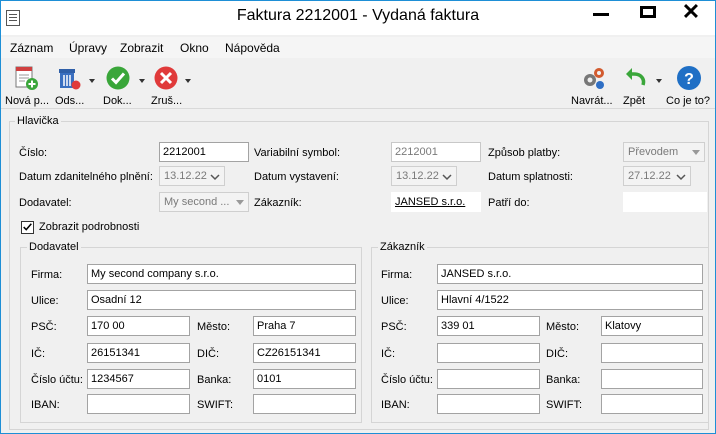 The height and width of the screenshot is (434, 716). Describe the element at coordinates (634, 101) in the screenshot. I see `back-label: Zpět` at that location.